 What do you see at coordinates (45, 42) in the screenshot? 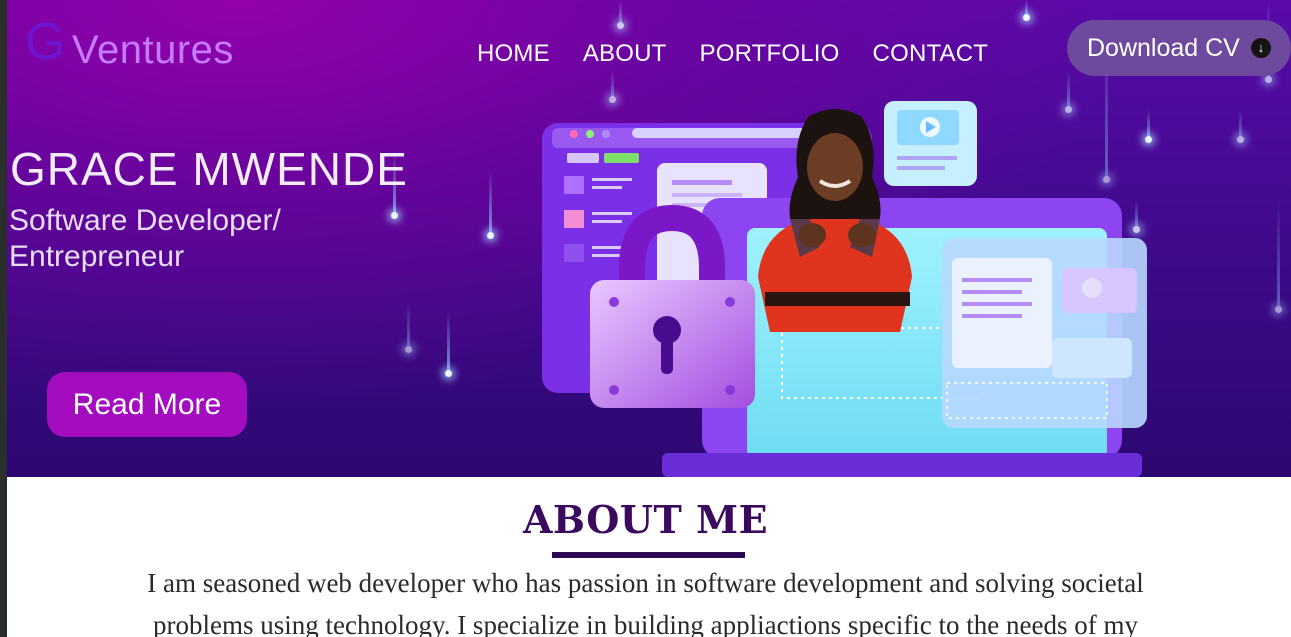
I see `logo-letter: G` at bounding box center [45, 42].